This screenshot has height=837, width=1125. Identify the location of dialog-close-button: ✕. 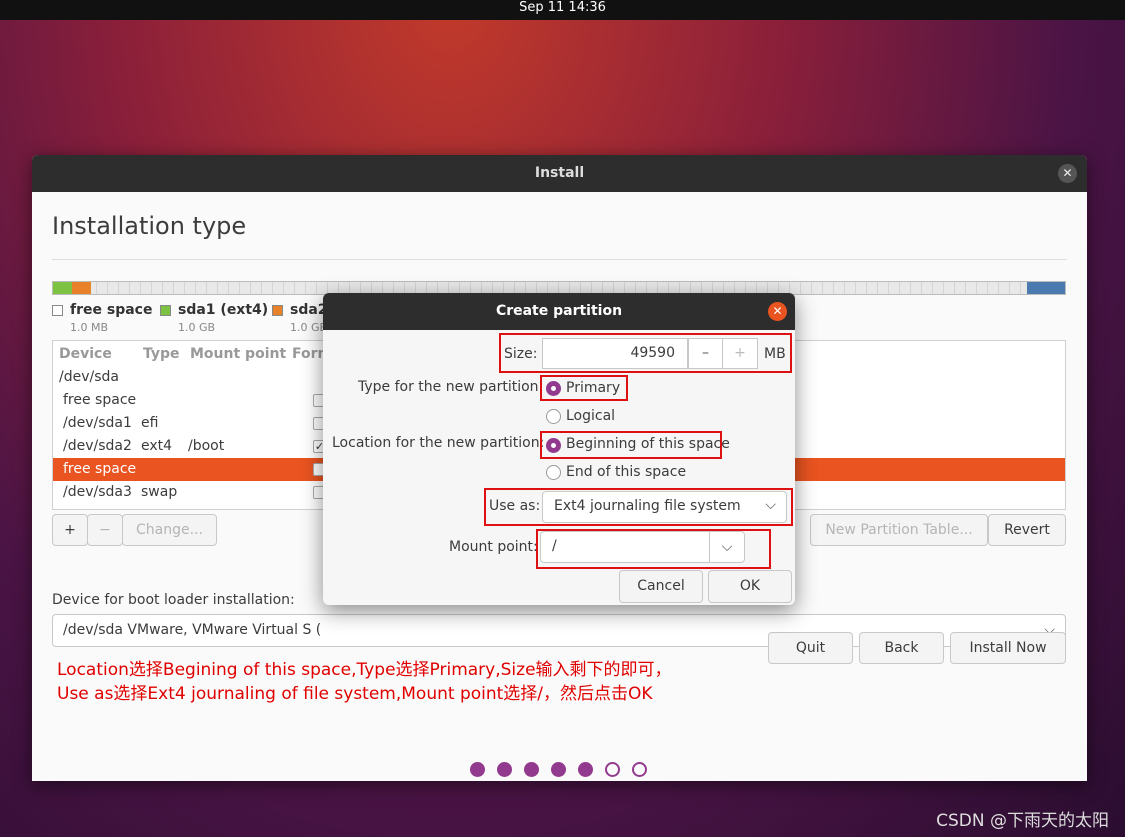
(777, 311).